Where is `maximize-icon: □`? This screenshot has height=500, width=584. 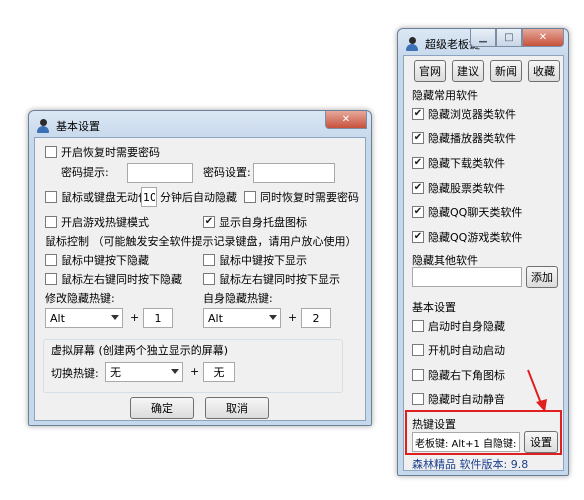 maximize-icon: □ is located at coordinates (509, 37).